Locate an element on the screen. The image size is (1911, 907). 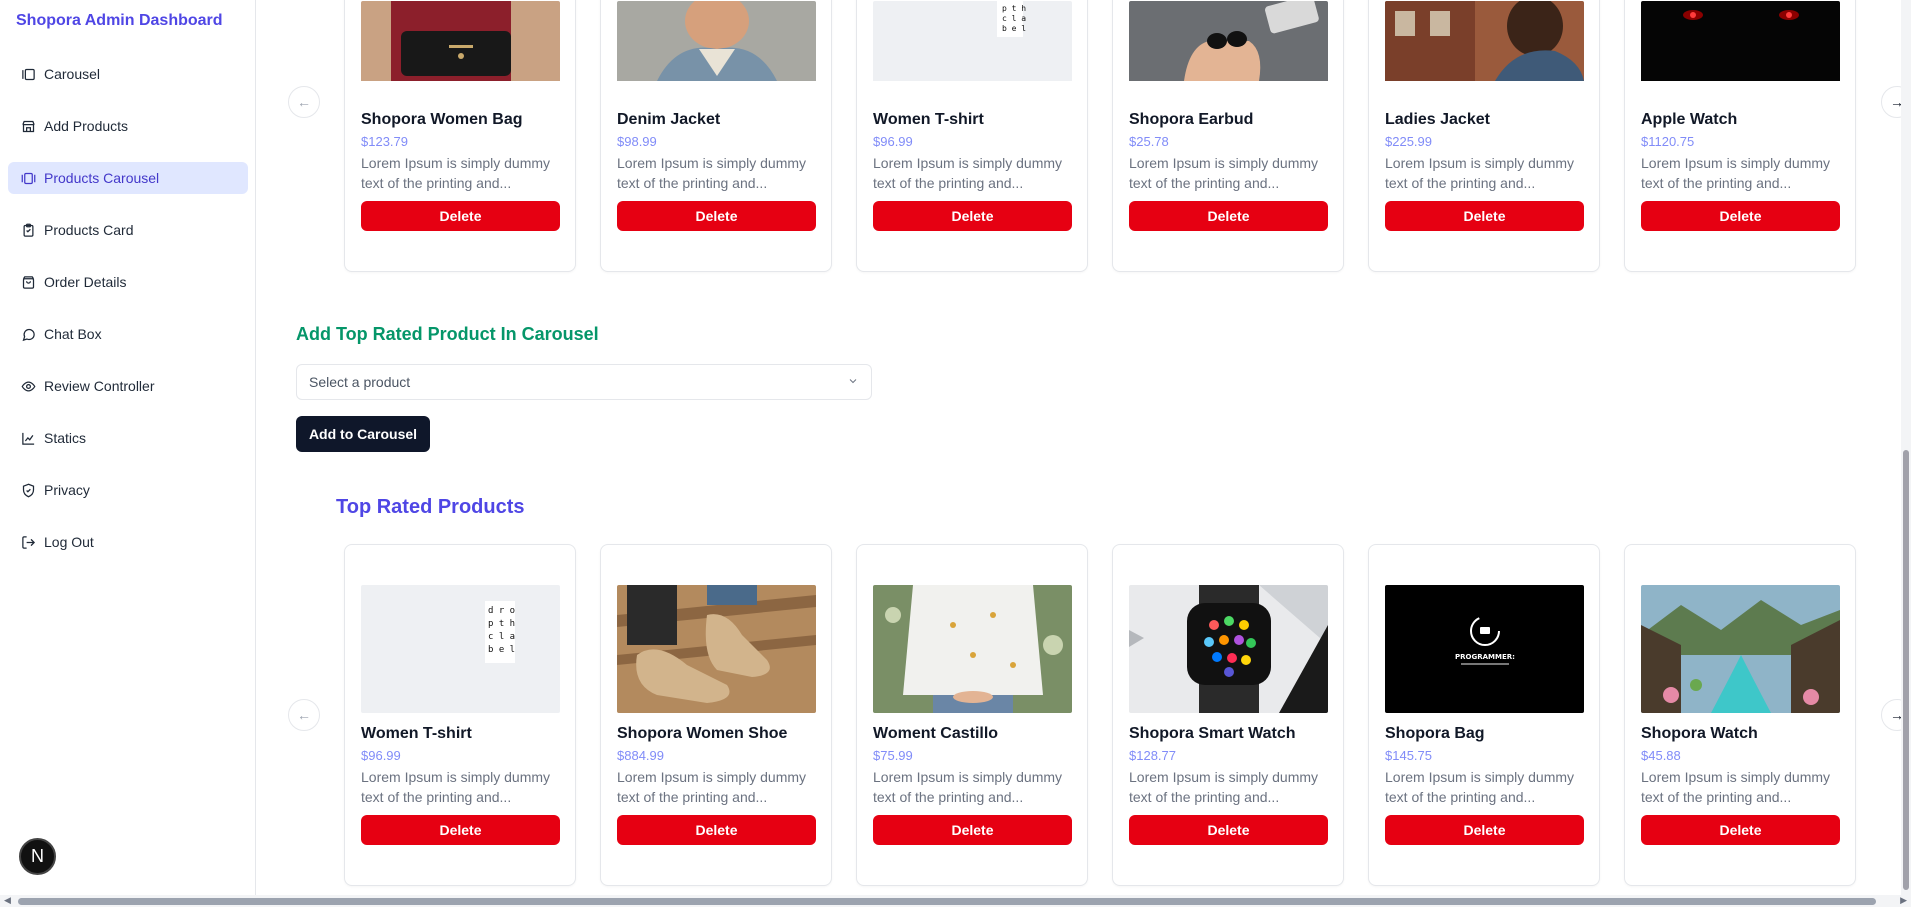
horizontal-scroll-thumb is located at coordinates (947, 901).